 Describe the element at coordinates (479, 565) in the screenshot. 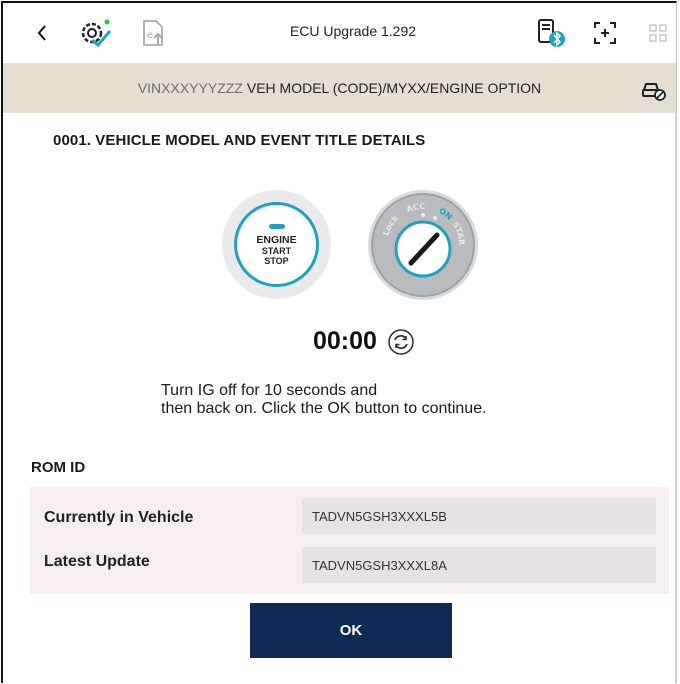

I see `latest-update-value: TADVN5GSH3XXXL8A` at that location.